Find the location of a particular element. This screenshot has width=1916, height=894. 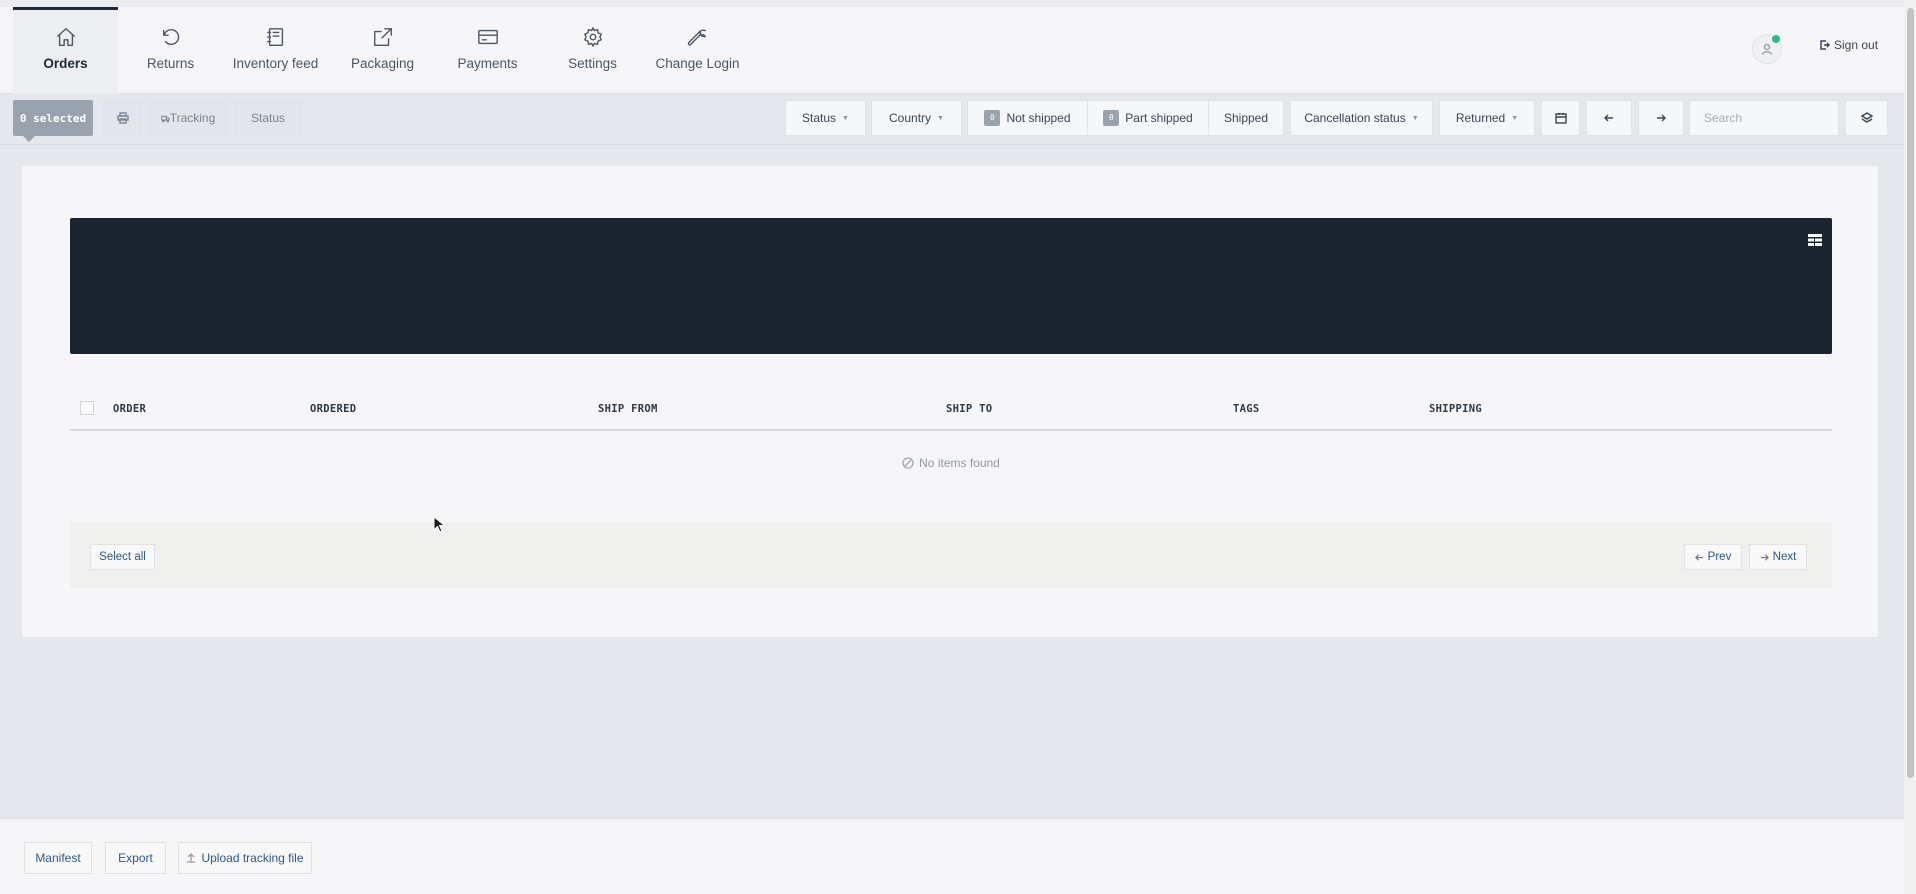

column-tags: TAGS is located at coordinates (1246, 409).